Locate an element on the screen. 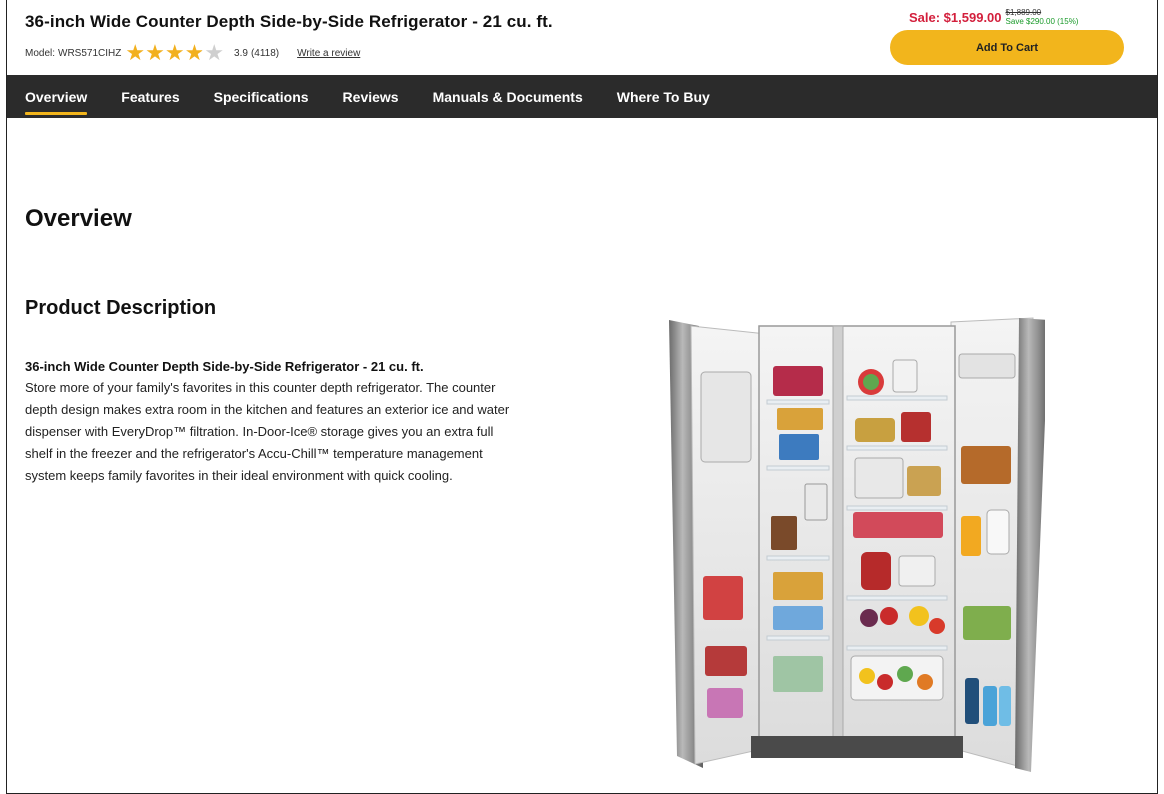  star-empty-icon: ★ is located at coordinates (214, 52).